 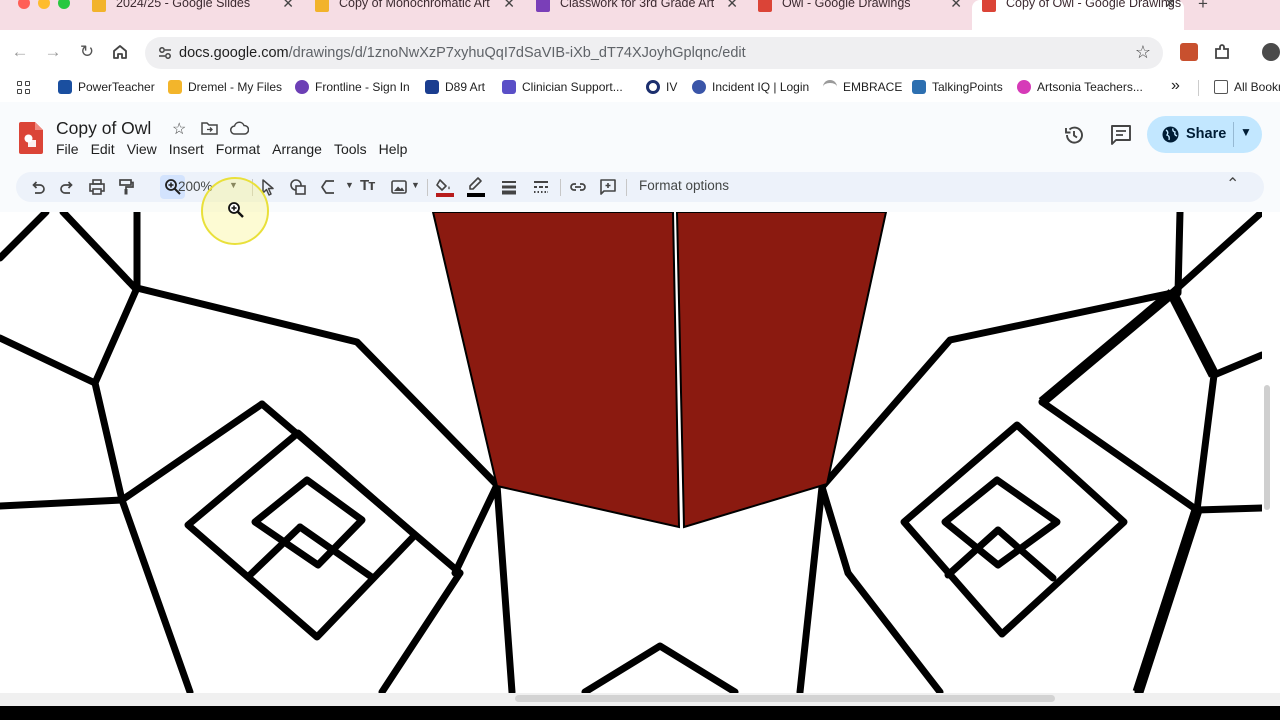 I want to click on browser-tab: Owl - Google Drawings ✕, so click(x=859, y=15).